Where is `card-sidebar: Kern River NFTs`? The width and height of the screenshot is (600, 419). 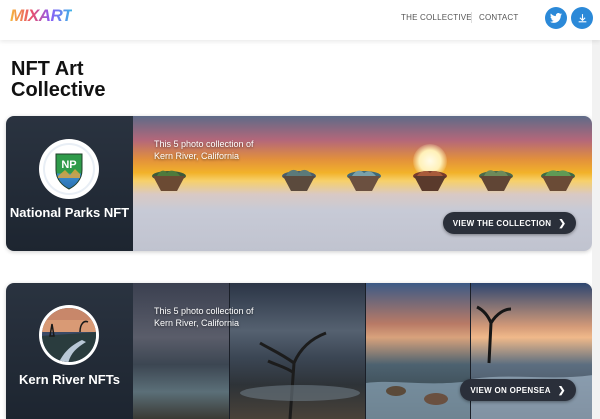 card-sidebar: Kern River NFTs is located at coordinates (69, 351).